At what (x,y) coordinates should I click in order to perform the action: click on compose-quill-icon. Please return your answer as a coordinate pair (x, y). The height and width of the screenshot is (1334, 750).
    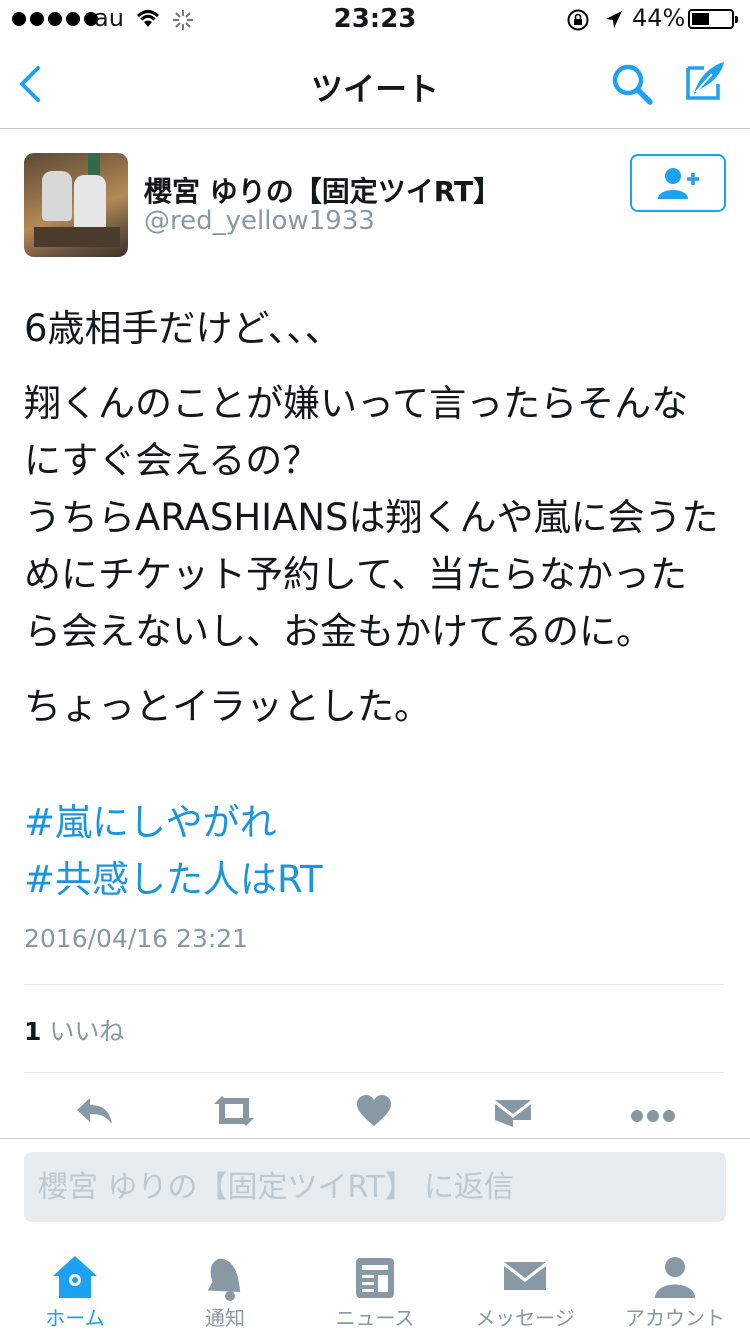
    Looking at the image, I should click on (705, 81).